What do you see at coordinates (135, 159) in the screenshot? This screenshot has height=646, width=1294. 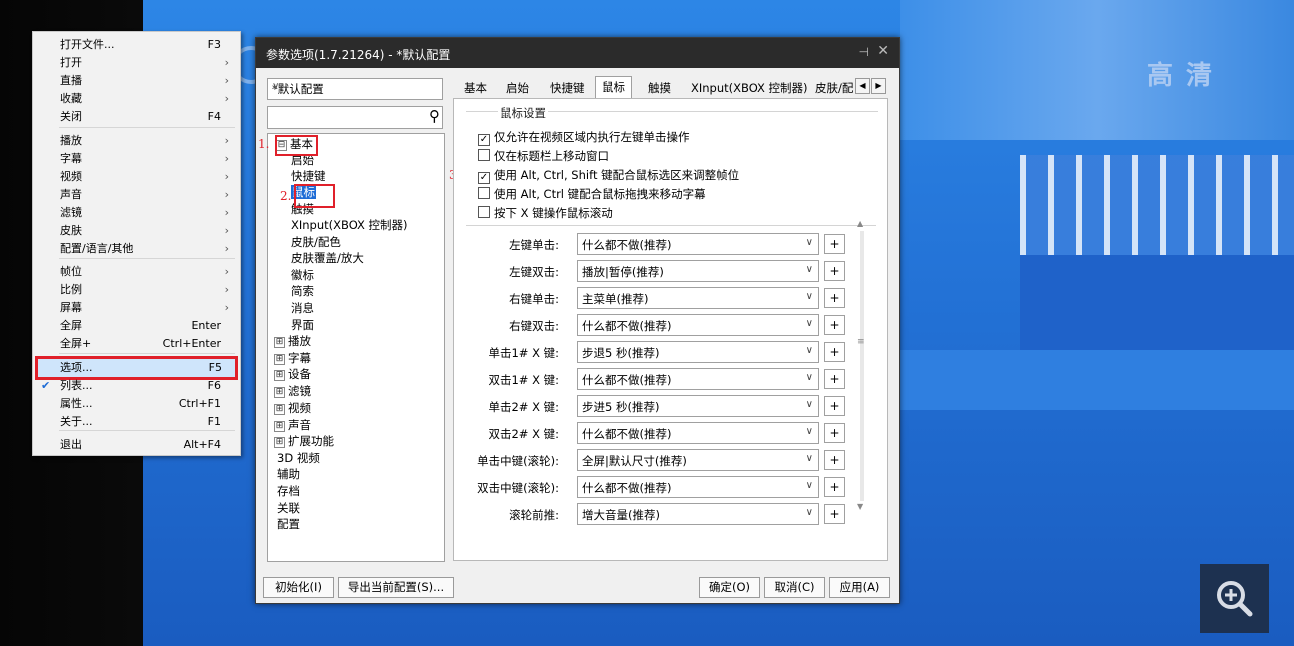 I see `menu-item: 字幕 ›` at bounding box center [135, 159].